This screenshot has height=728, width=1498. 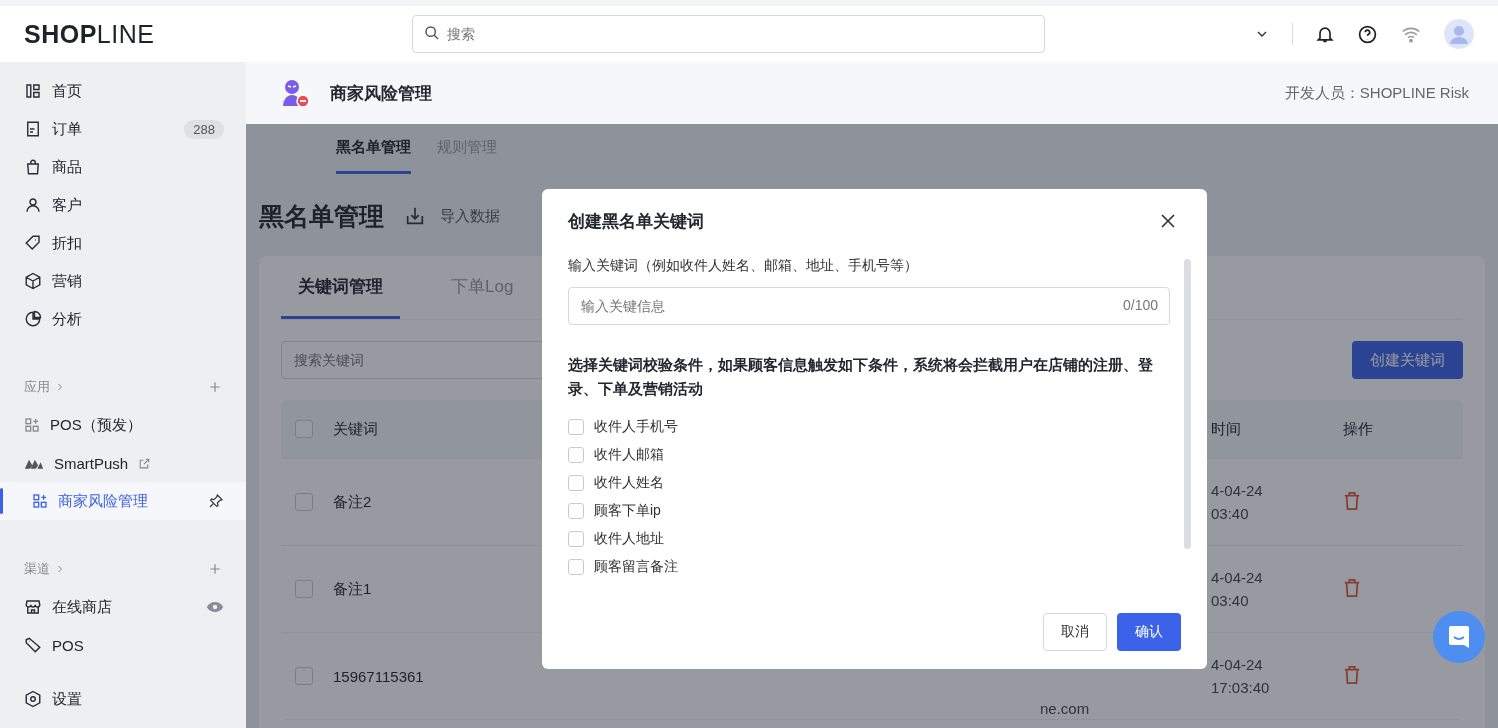 What do you see at coordinates (1325, 34) in the screenshot?
I see `bell-icon` at bounding box center [1325, 34].